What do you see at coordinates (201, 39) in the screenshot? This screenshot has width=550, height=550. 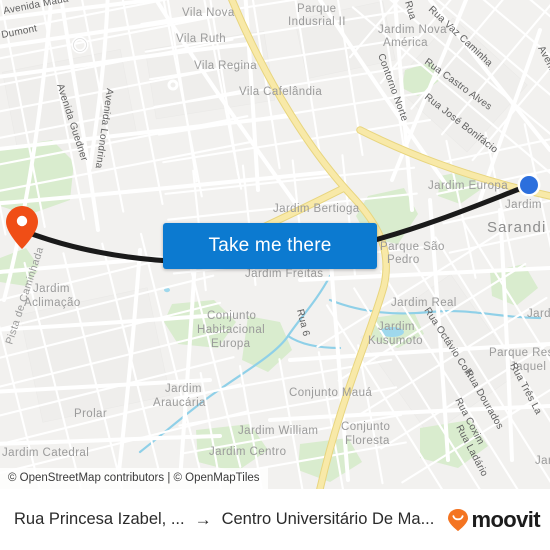 I see `map-area-label: Vila Ruth` at bounding box center [201, 39].